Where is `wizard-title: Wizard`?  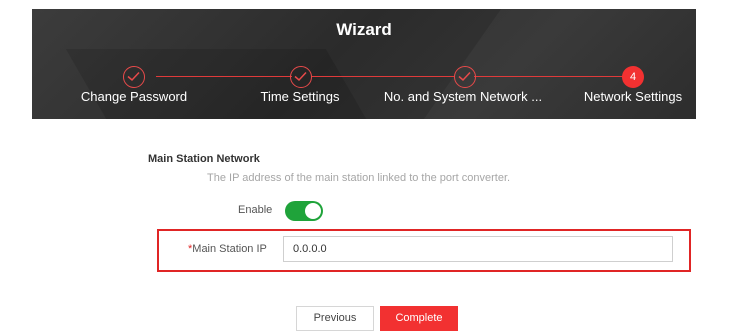
wizard-title: Wizard is located at coordinates (364, 29).